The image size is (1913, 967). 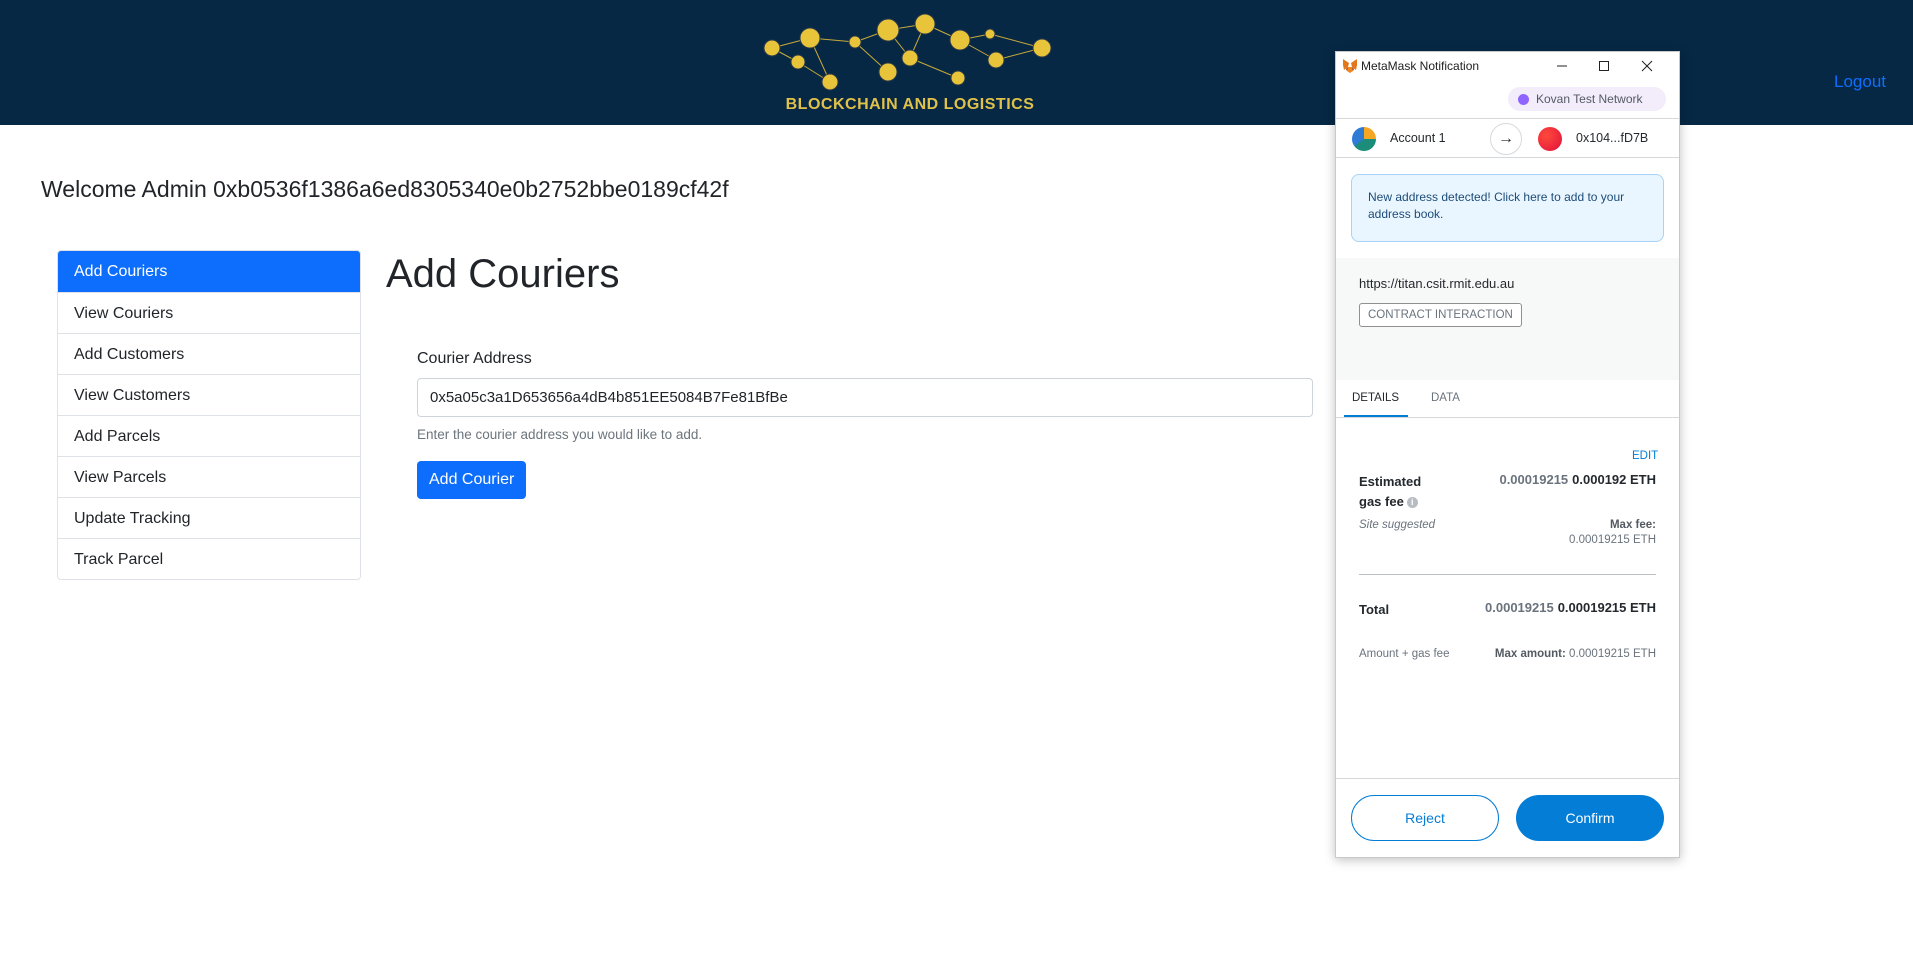 I want to click on gas-fee-muted-value: 0.00019215, so click(x=1534, y=479).